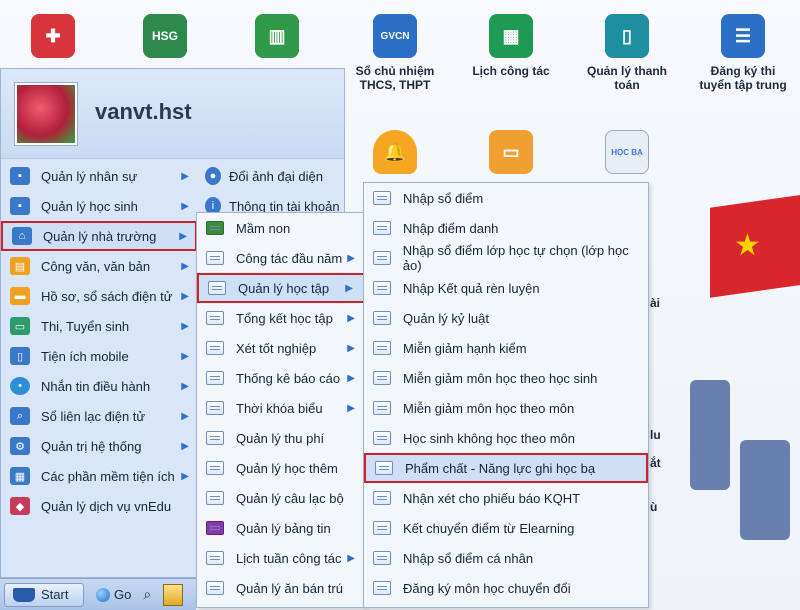 The image size is (800, 610). I want to click on submenu-item-label: Quản lý học thêm, so click(287, 468).